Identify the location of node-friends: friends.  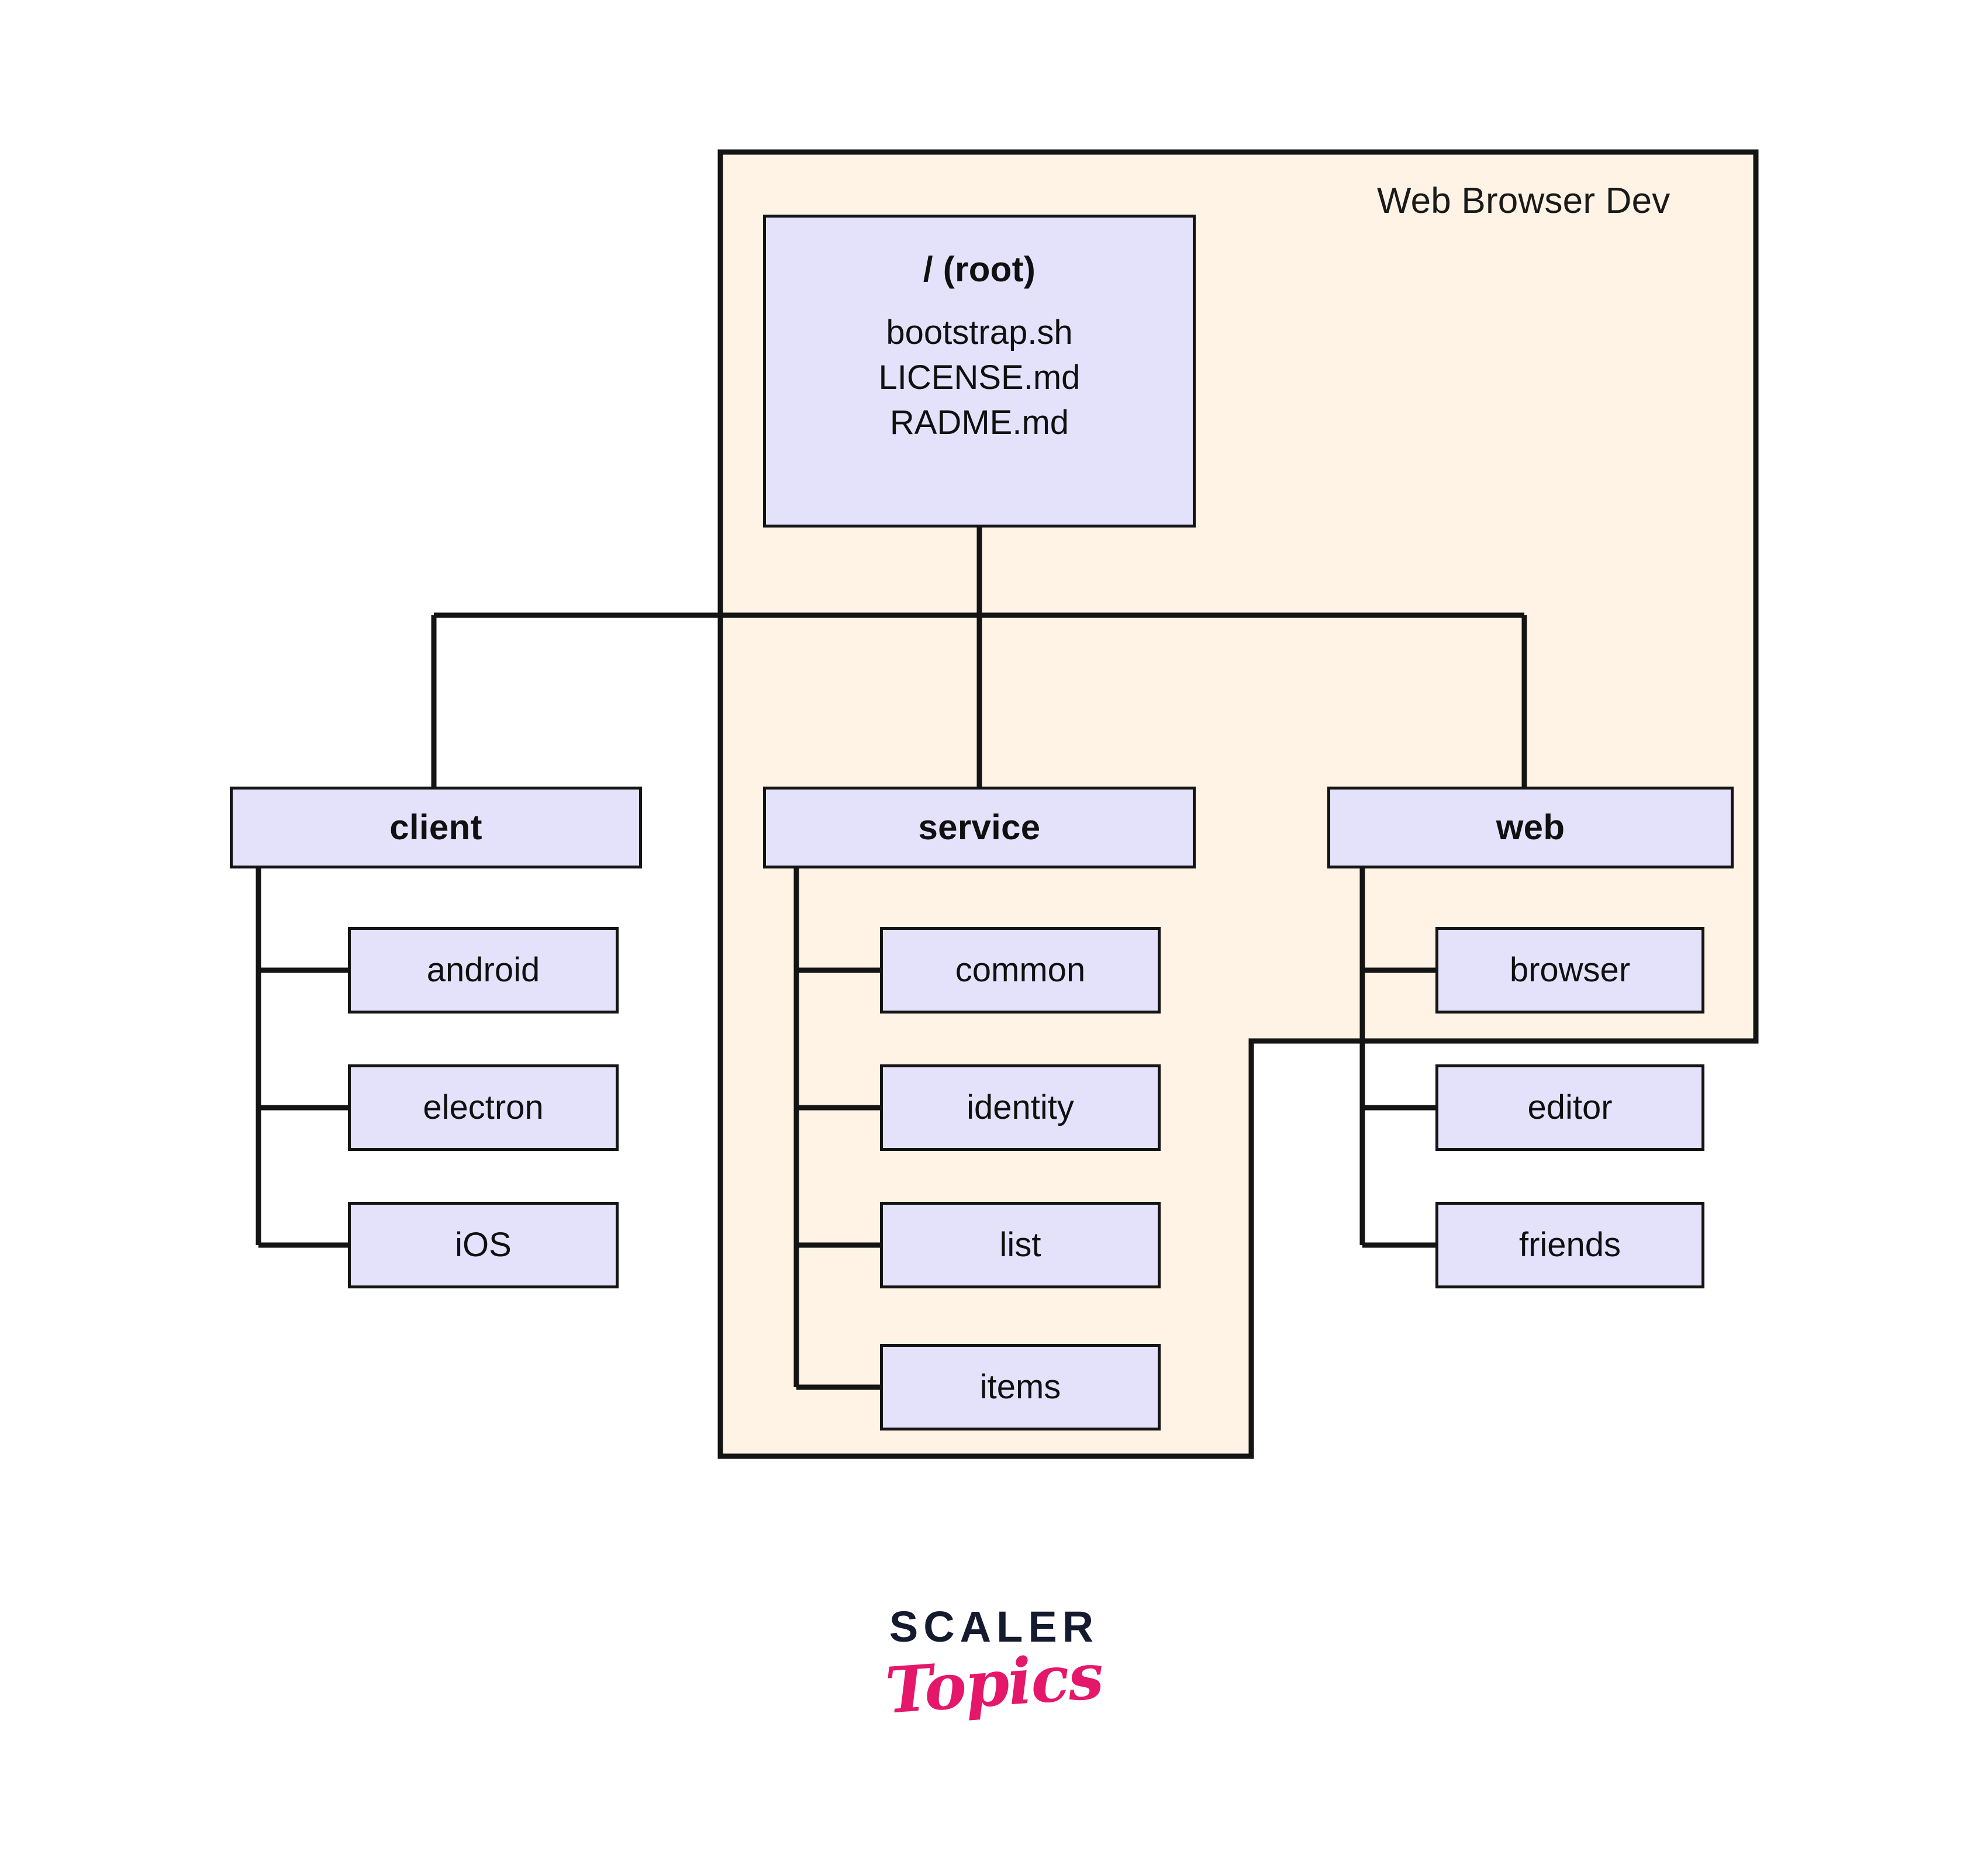
(1569, 1245).